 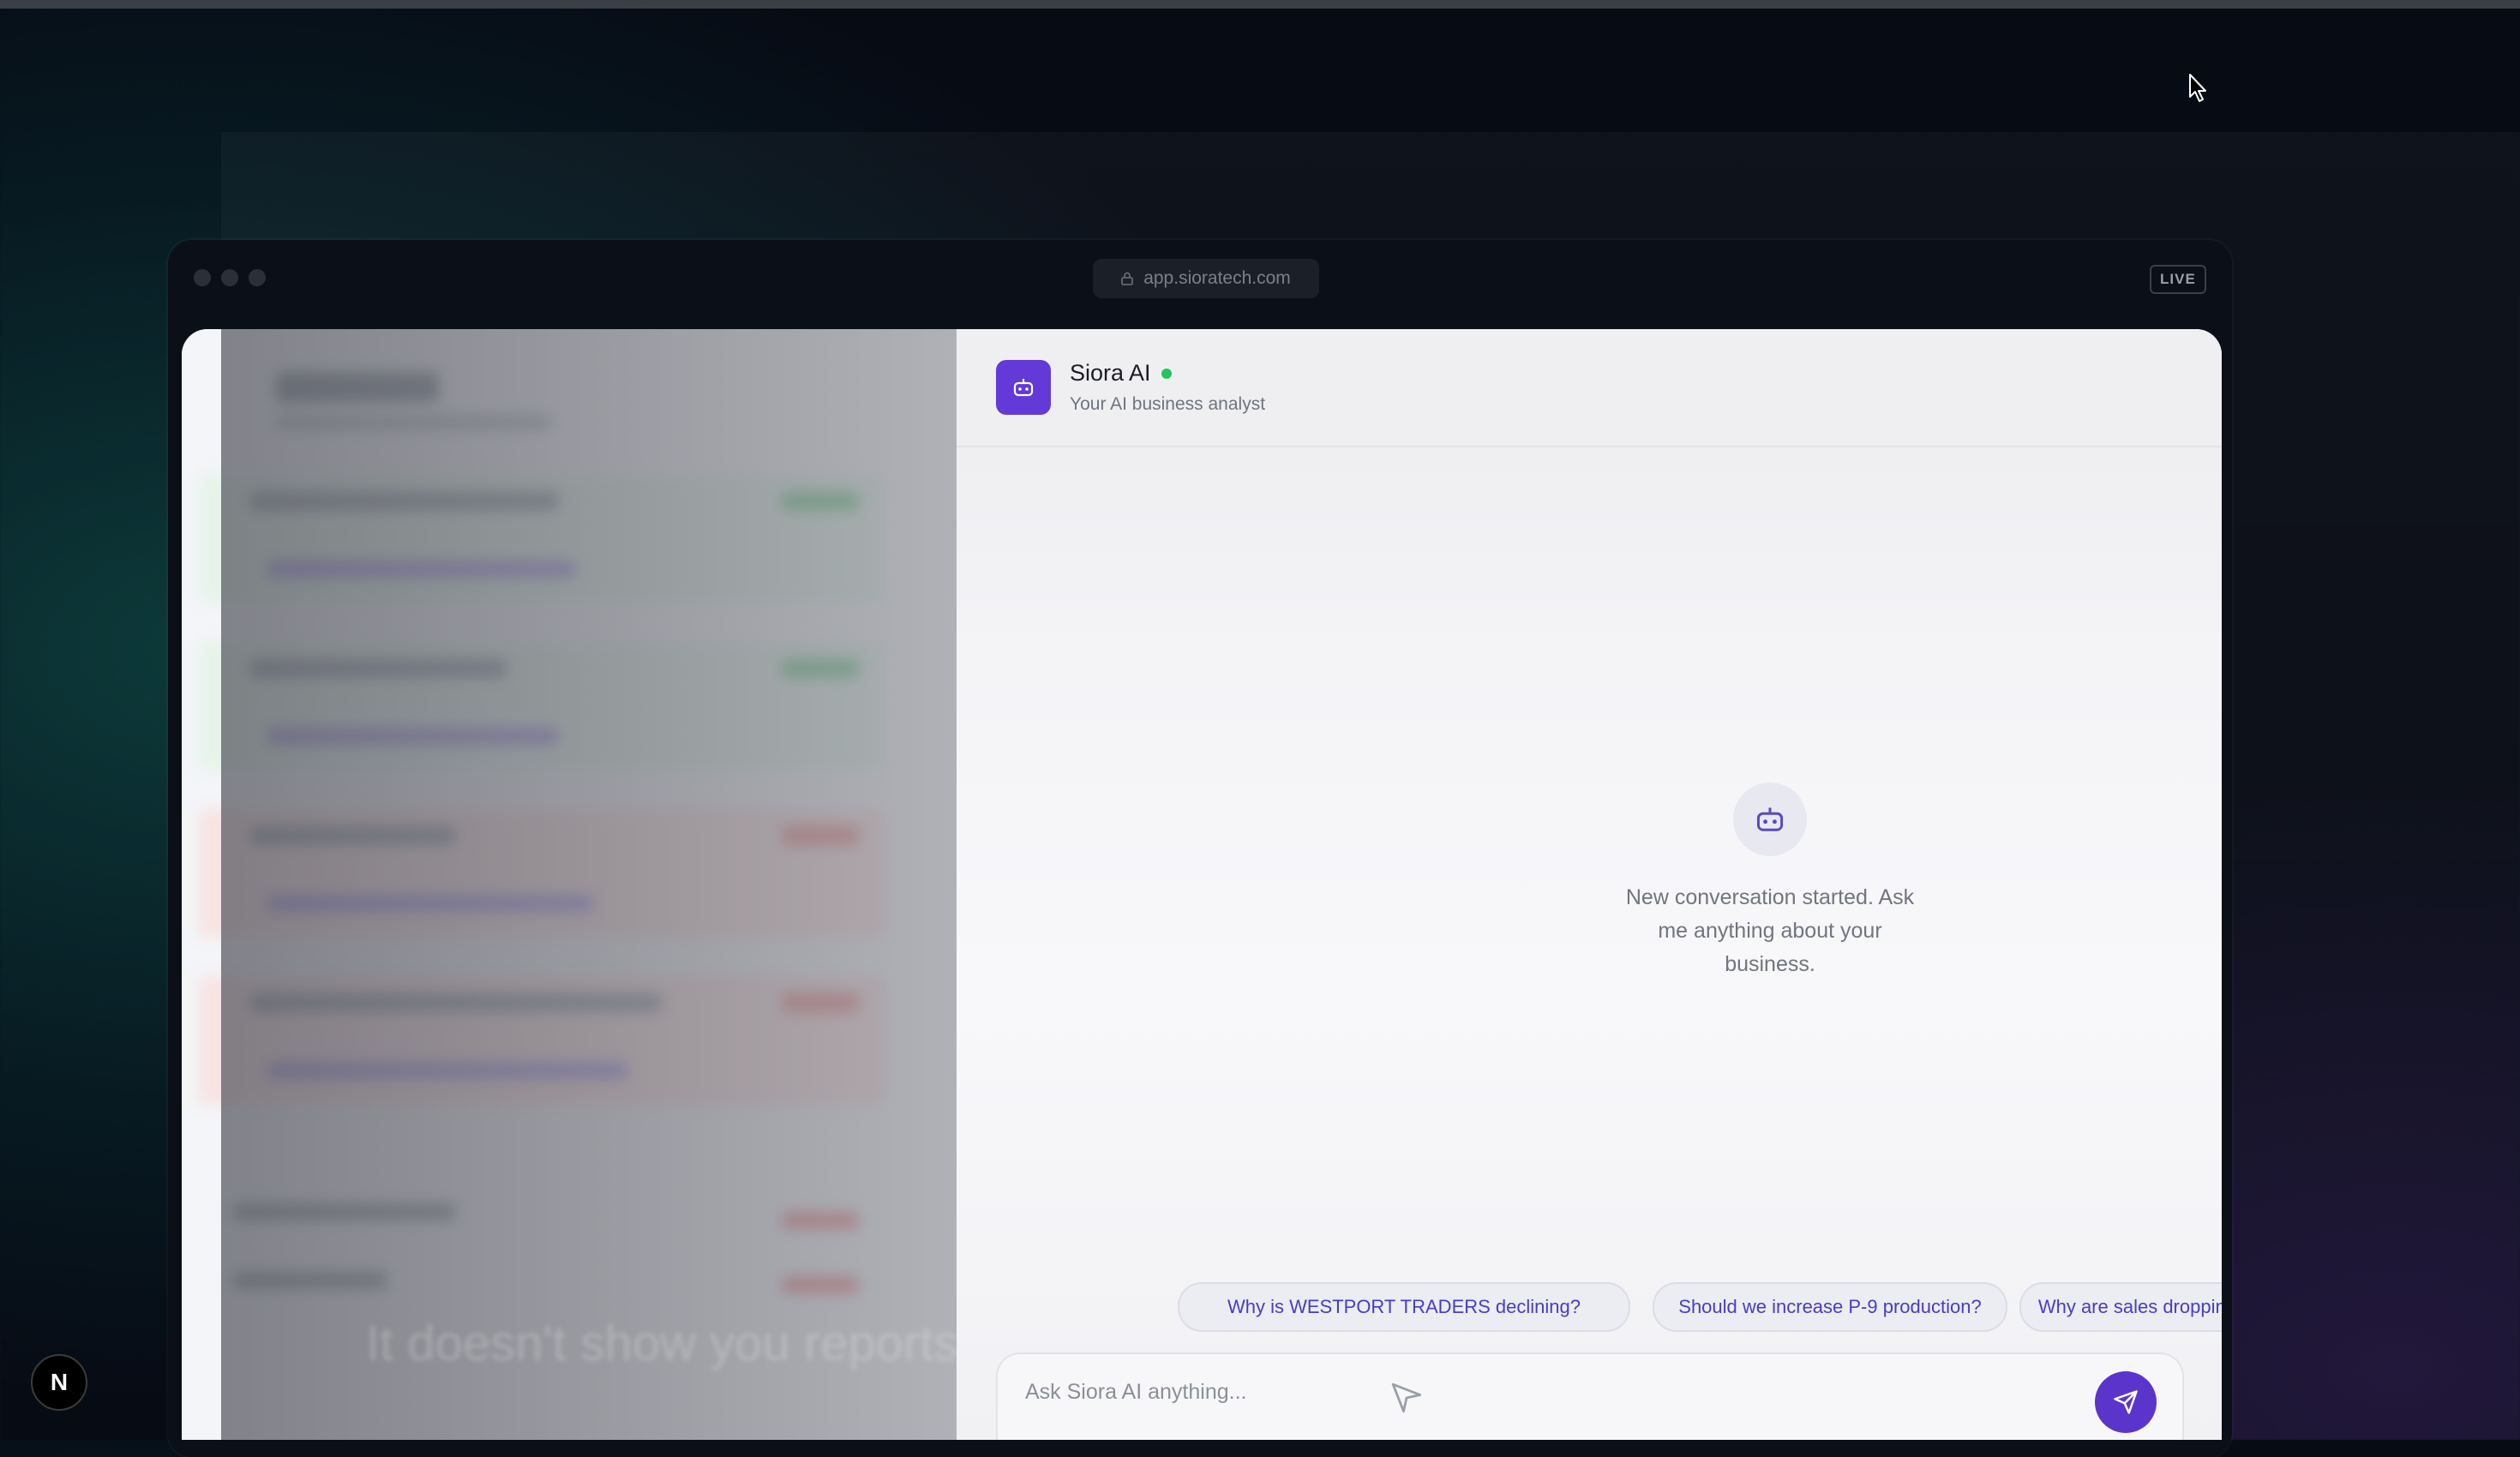 I want to click on chat-header: Siora AI Your AI business analyst, so click(x=1589, y=388).